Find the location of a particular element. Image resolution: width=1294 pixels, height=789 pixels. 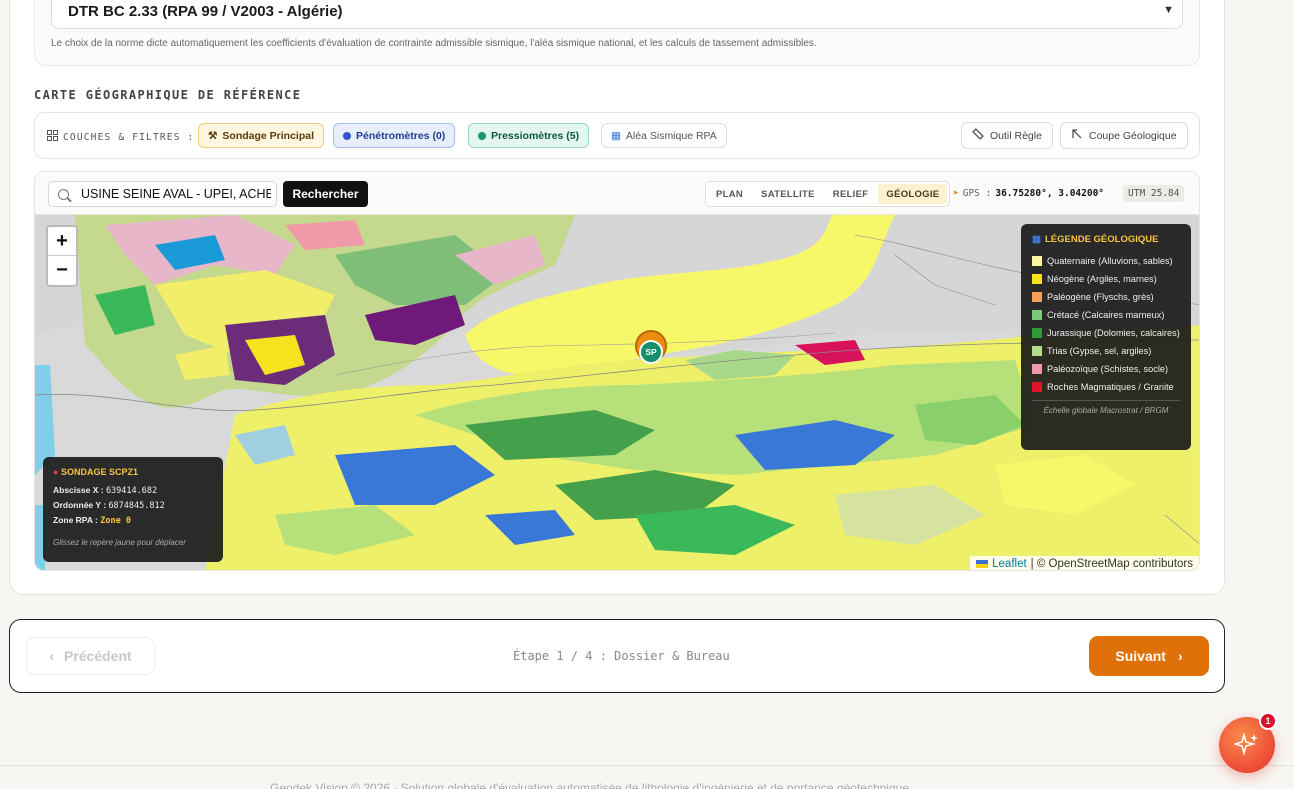

abscisse-row: Abscisse X : 639414.682 is located at coordinates (105, 490).